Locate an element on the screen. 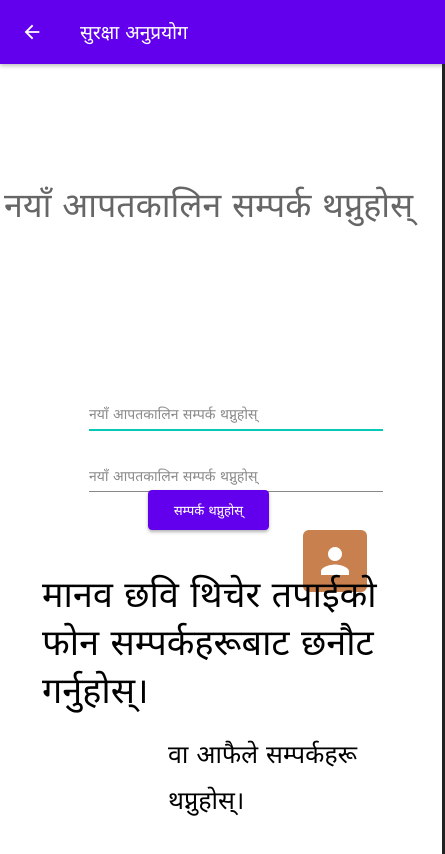 This screenshot has height=854, width=445. contact-number-field is located at coordinates (236, 477).